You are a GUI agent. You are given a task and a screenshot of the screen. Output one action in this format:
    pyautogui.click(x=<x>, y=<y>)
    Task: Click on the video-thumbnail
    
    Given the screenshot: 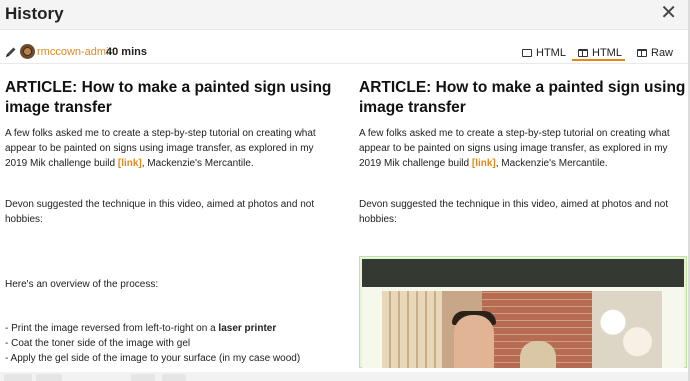 What is the action you would take?
    pyautogui.click(x=523, y=327)
    